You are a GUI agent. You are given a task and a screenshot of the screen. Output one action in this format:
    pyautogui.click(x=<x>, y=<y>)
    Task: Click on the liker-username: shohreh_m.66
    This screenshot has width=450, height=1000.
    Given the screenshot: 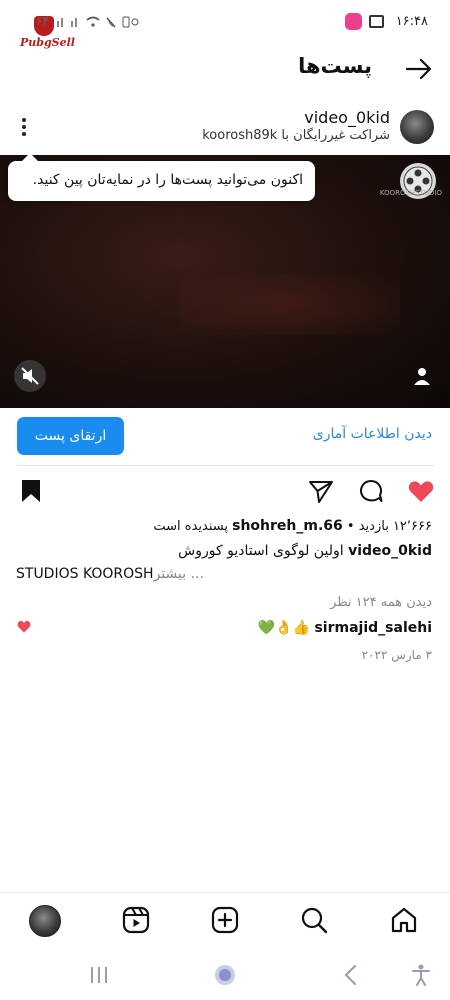 What is the action you would take?
    pyautogui.click(x=287, y=526)
    